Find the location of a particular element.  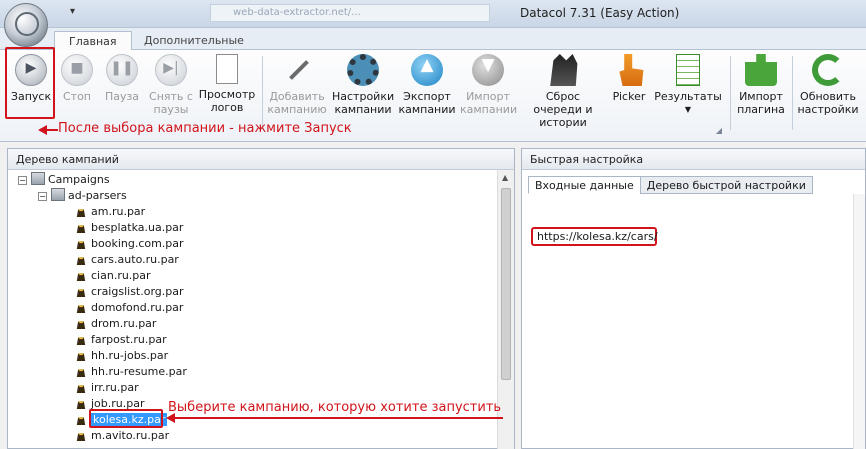

unpause-button: ▶| Снять с паузы is located at coordinates (171, 85).